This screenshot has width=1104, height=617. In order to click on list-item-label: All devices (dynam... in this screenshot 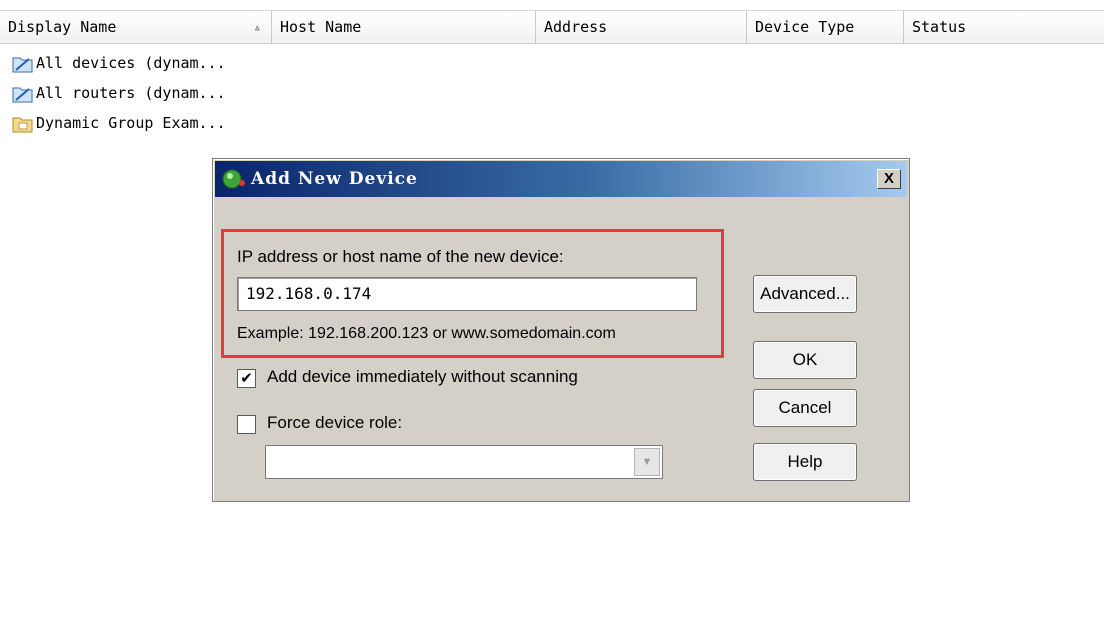, I will do `click(131, 63)`.